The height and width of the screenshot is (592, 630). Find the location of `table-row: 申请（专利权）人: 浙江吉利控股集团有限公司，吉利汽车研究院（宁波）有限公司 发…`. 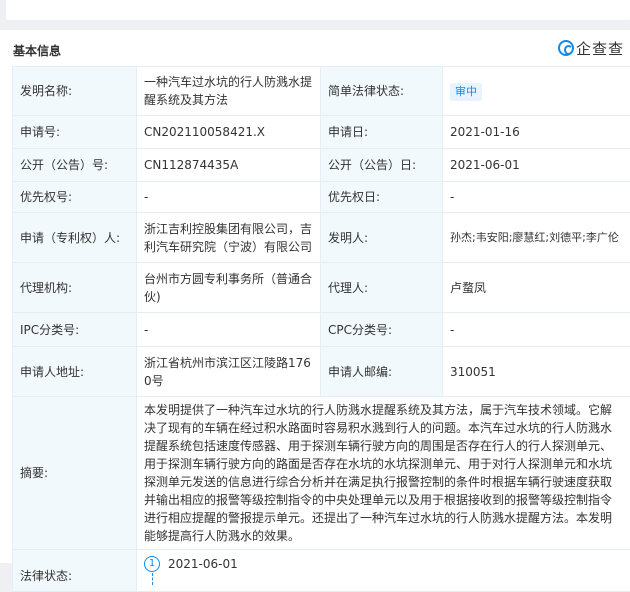

table-row: 申请（专利权）人: 浙江吉利控股集团有限公司，吉利汽车研究院（宁波）有限公司 发… is located at coordinates (321, 238).